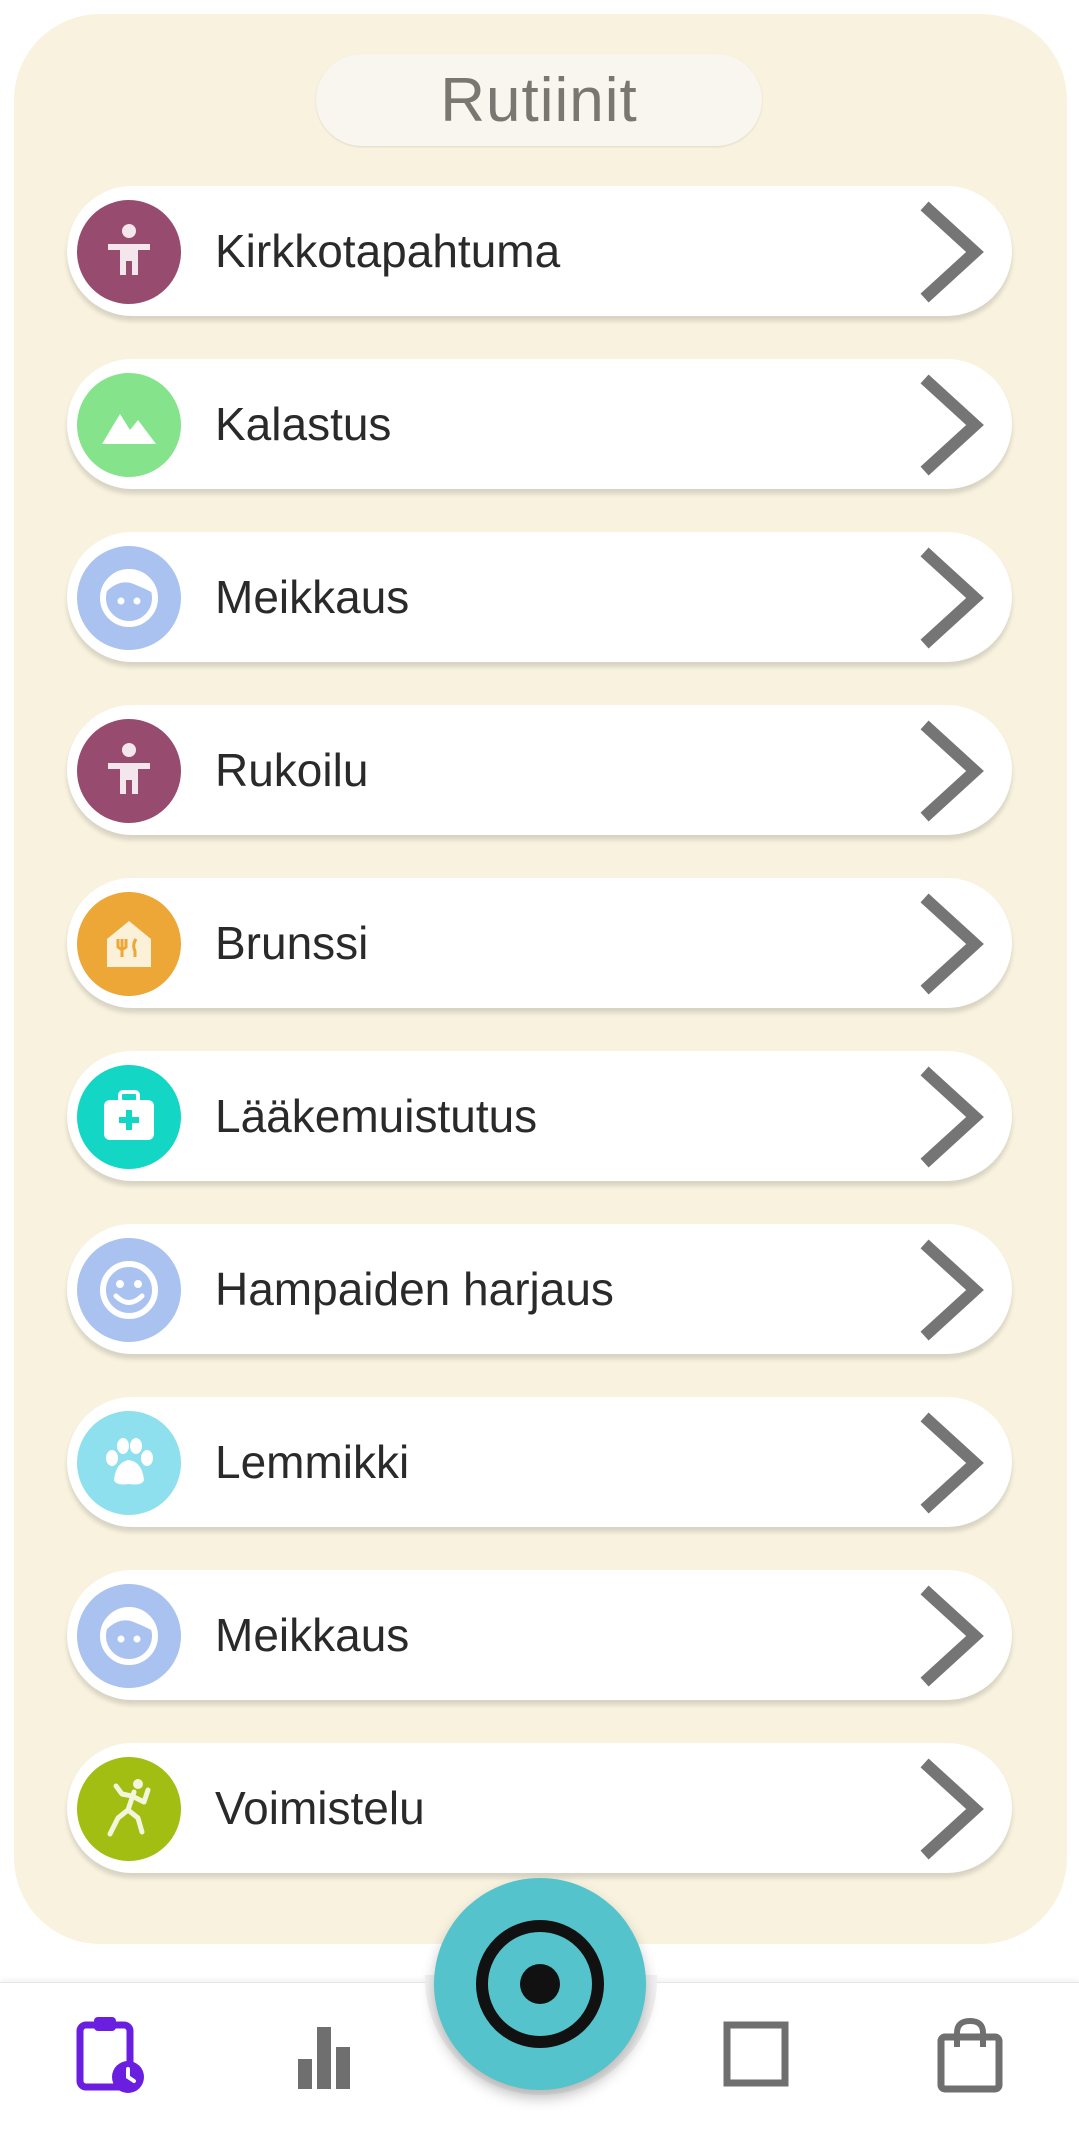  What do you see at coordinates (539, 1462) in the screenshot?
I see `routine-item-lemmikki: Lemmikki` at bounding box center [539, 1462].